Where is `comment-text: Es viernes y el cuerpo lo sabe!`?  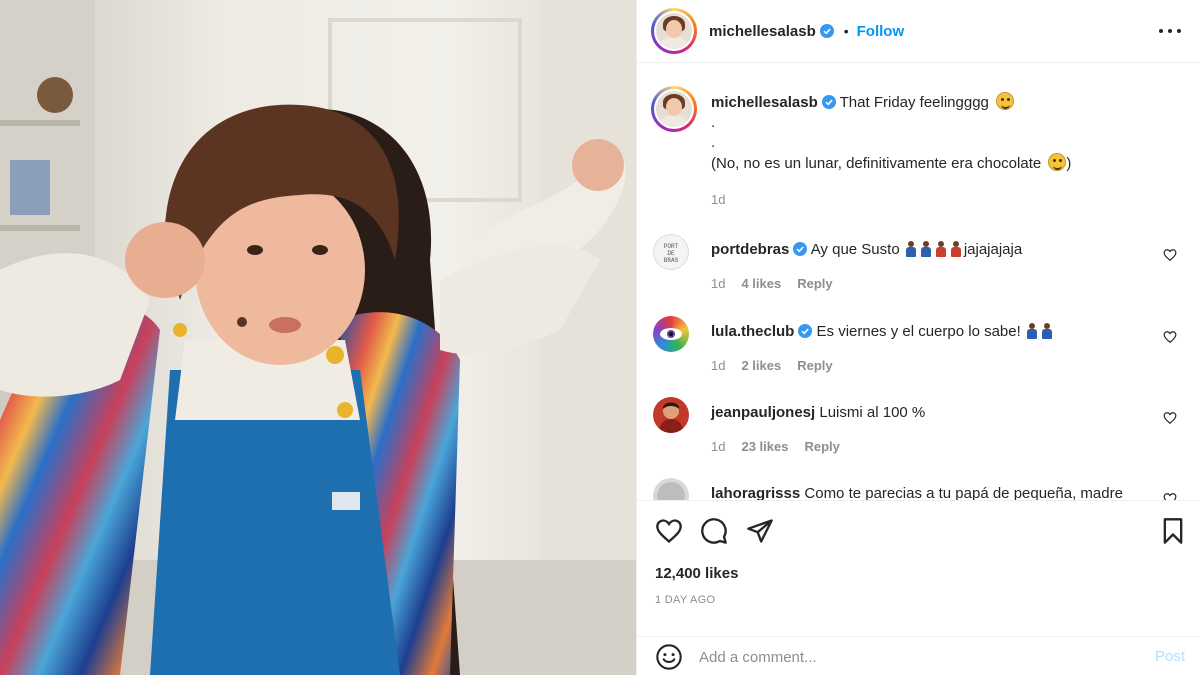 comment-text: Es viernes y el cuerpo lo sabe! is located at coordinates (918, 331).